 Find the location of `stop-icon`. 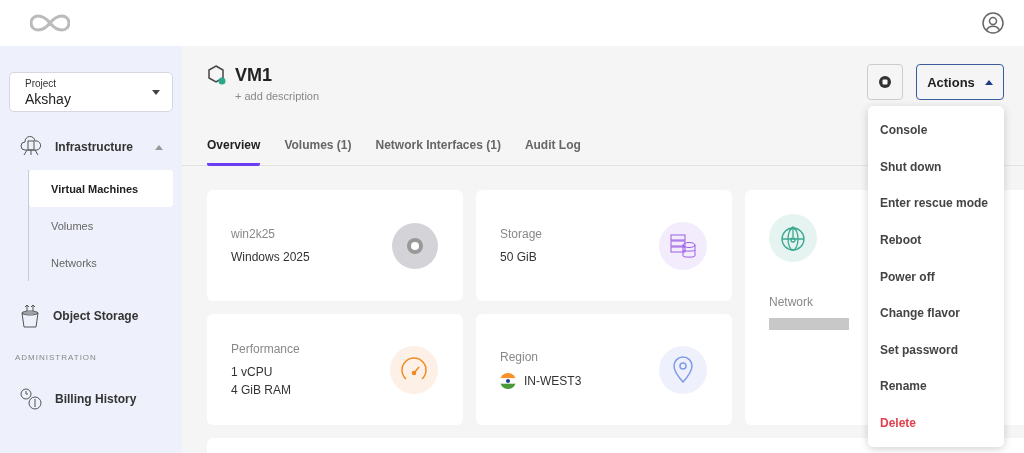

stop-icon is located at coordinates (885, 82).